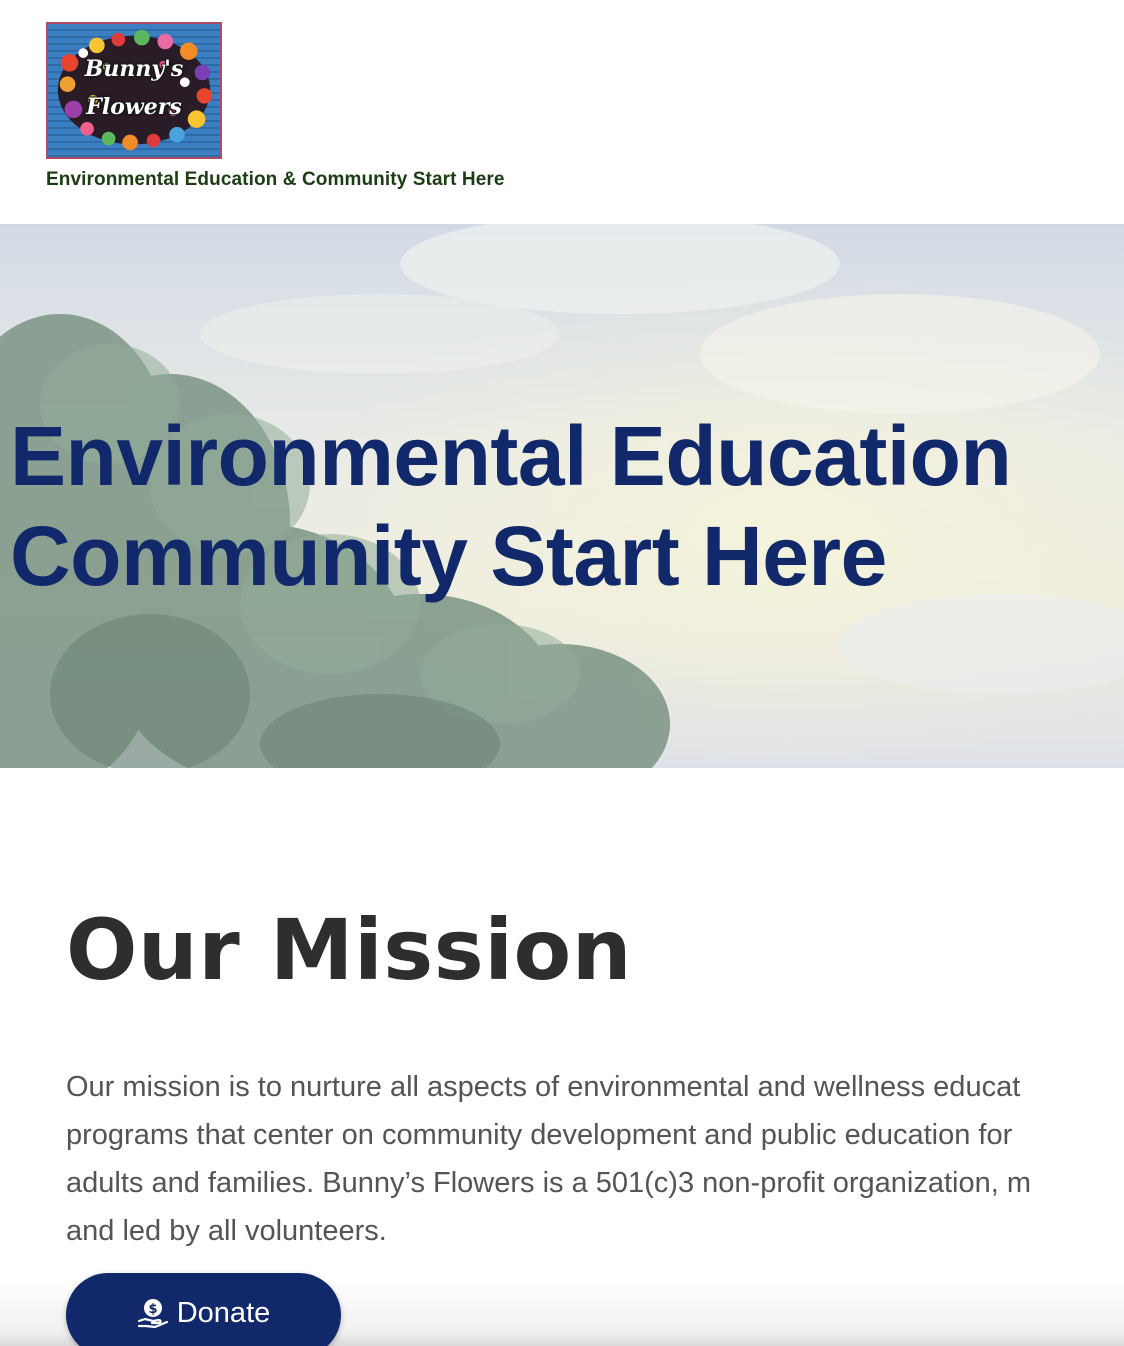 This screenshot has height=1346, width=1124. I want to click on hero-title-line1: Environmental Education, so click(511, 456).